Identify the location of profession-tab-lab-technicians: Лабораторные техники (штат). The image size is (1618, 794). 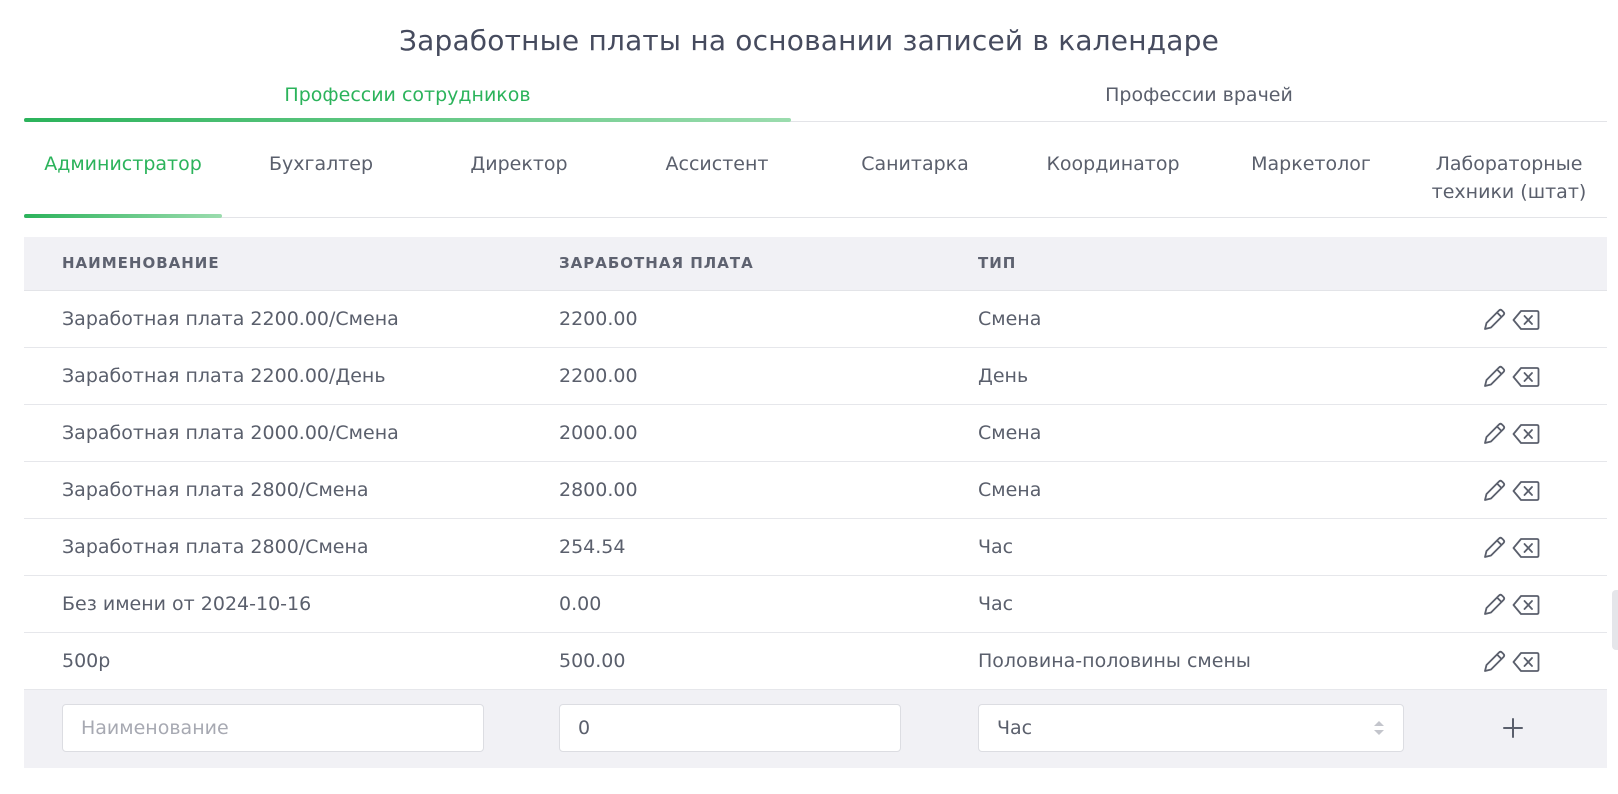
(1509, 178).